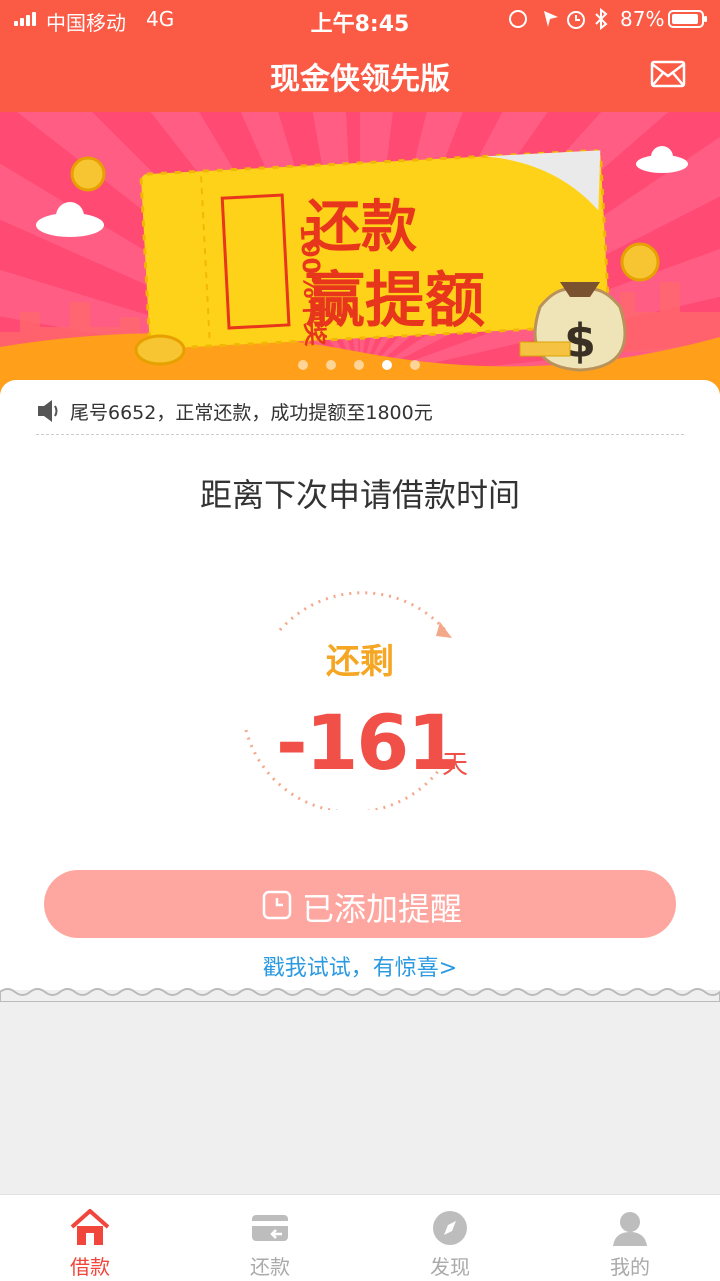 This screenshot has width=720, height=1281. I want to click on bottom-tab-bar: 借款 还款 发现 我的, so click(360, 1237).